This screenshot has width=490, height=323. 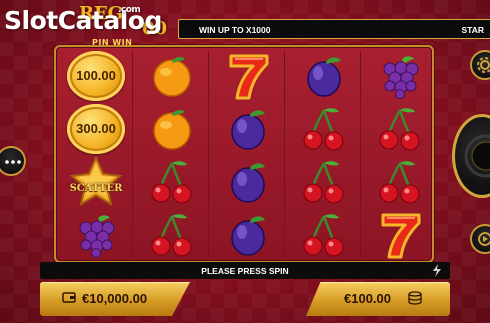 I want to click on coin-value: 300.00, so click(x=96, y=128).